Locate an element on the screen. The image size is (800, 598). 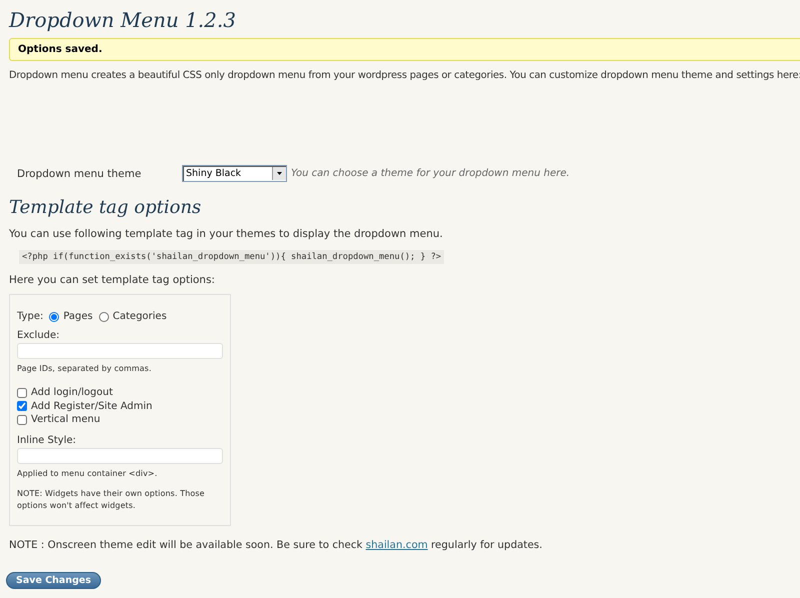
inline-style-field is located at coordinates (120, 456).